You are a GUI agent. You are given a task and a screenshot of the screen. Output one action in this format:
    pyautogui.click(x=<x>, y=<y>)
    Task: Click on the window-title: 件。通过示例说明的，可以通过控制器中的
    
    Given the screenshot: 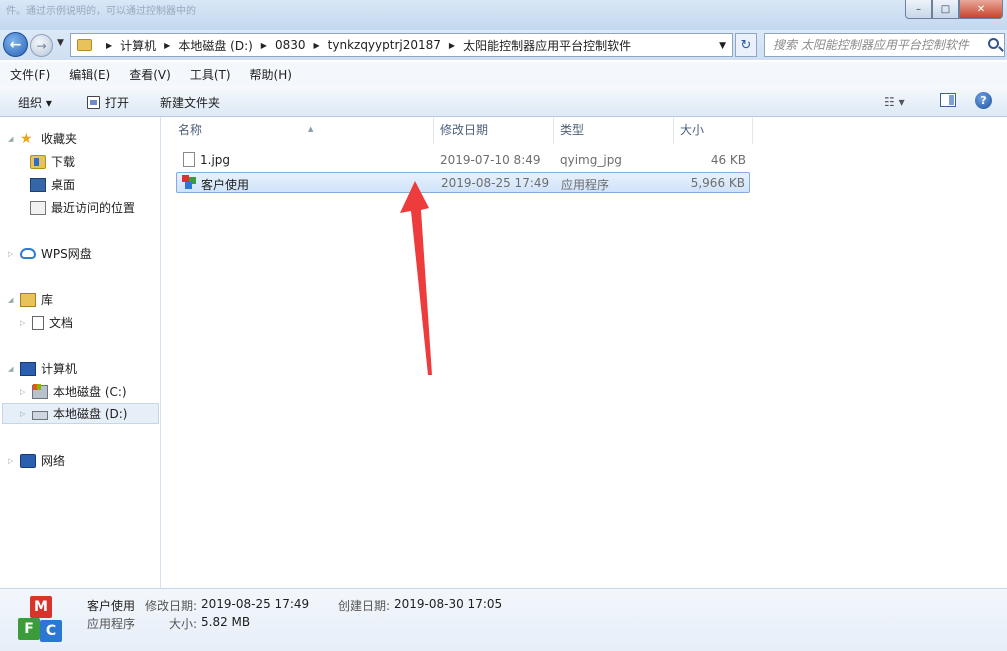 What is the action you would take?
    pyautogui.click(x=101, y=11)
    